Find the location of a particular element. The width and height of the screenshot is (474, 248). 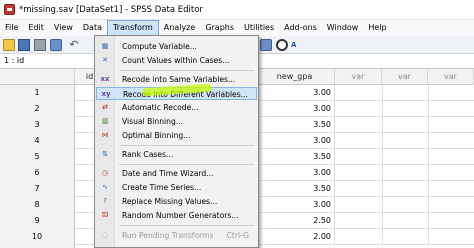

menu-edit: Edit is located at coordinates (36, 28).